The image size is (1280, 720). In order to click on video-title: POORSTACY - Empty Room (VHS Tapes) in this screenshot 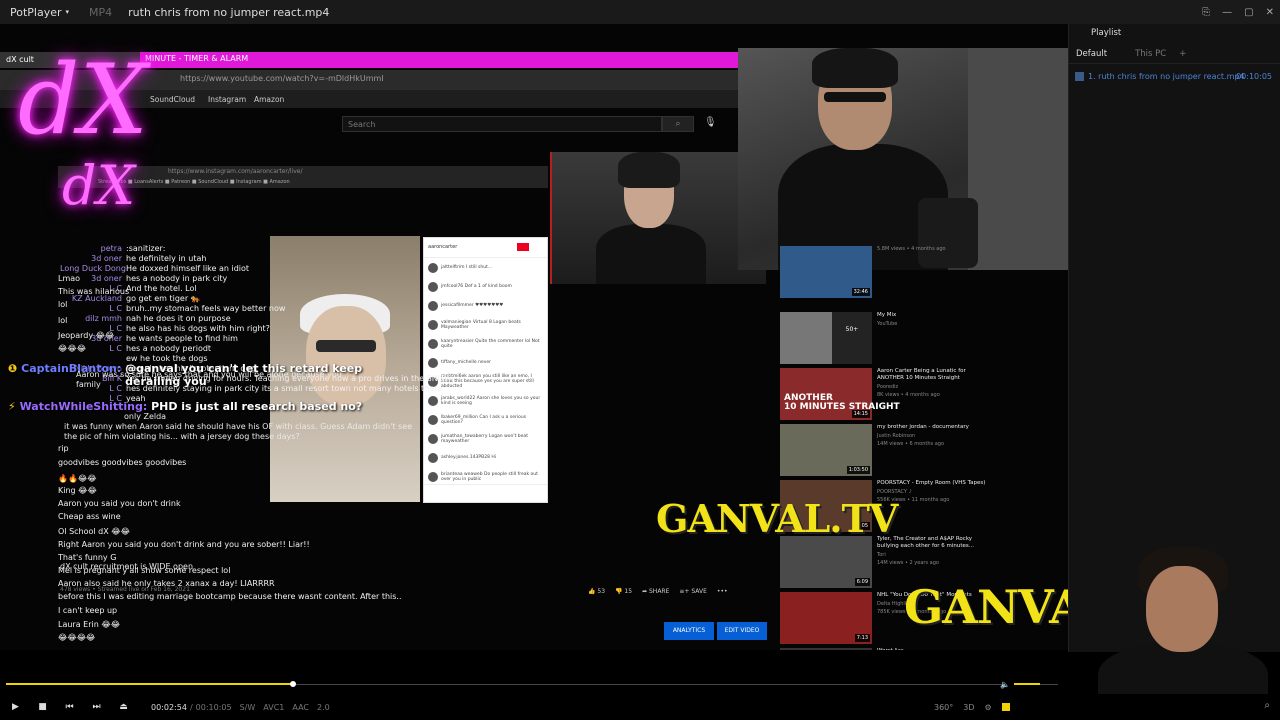, I will do `click(931, 483)`.